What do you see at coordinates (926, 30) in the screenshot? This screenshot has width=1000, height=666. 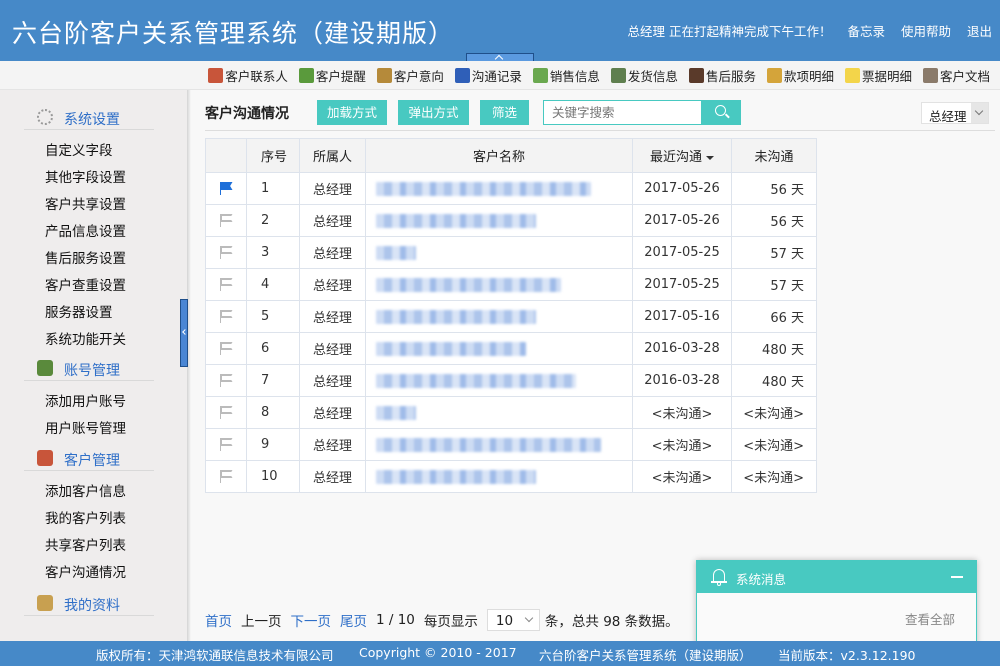 I see `help-link: 使用帮助` at bounding box center [926, 30].